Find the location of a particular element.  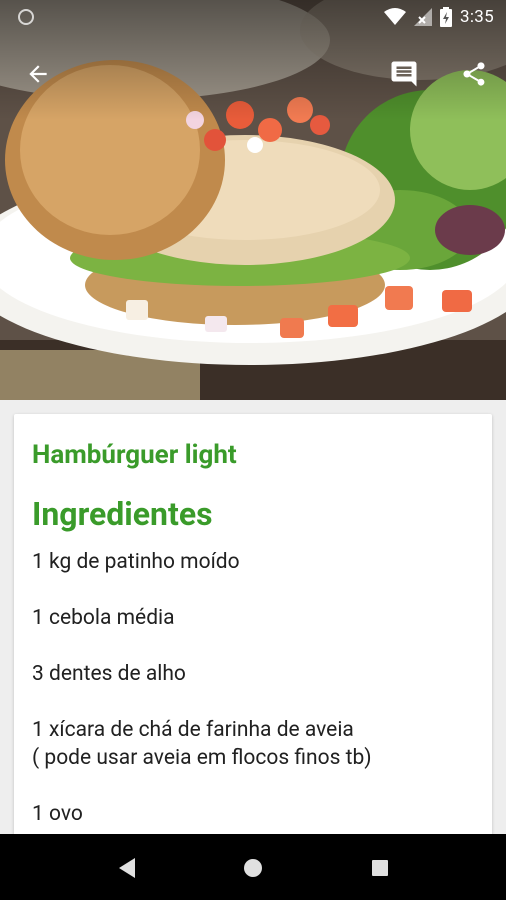

status-time: 3:35 is located at coordinates (477, 17).